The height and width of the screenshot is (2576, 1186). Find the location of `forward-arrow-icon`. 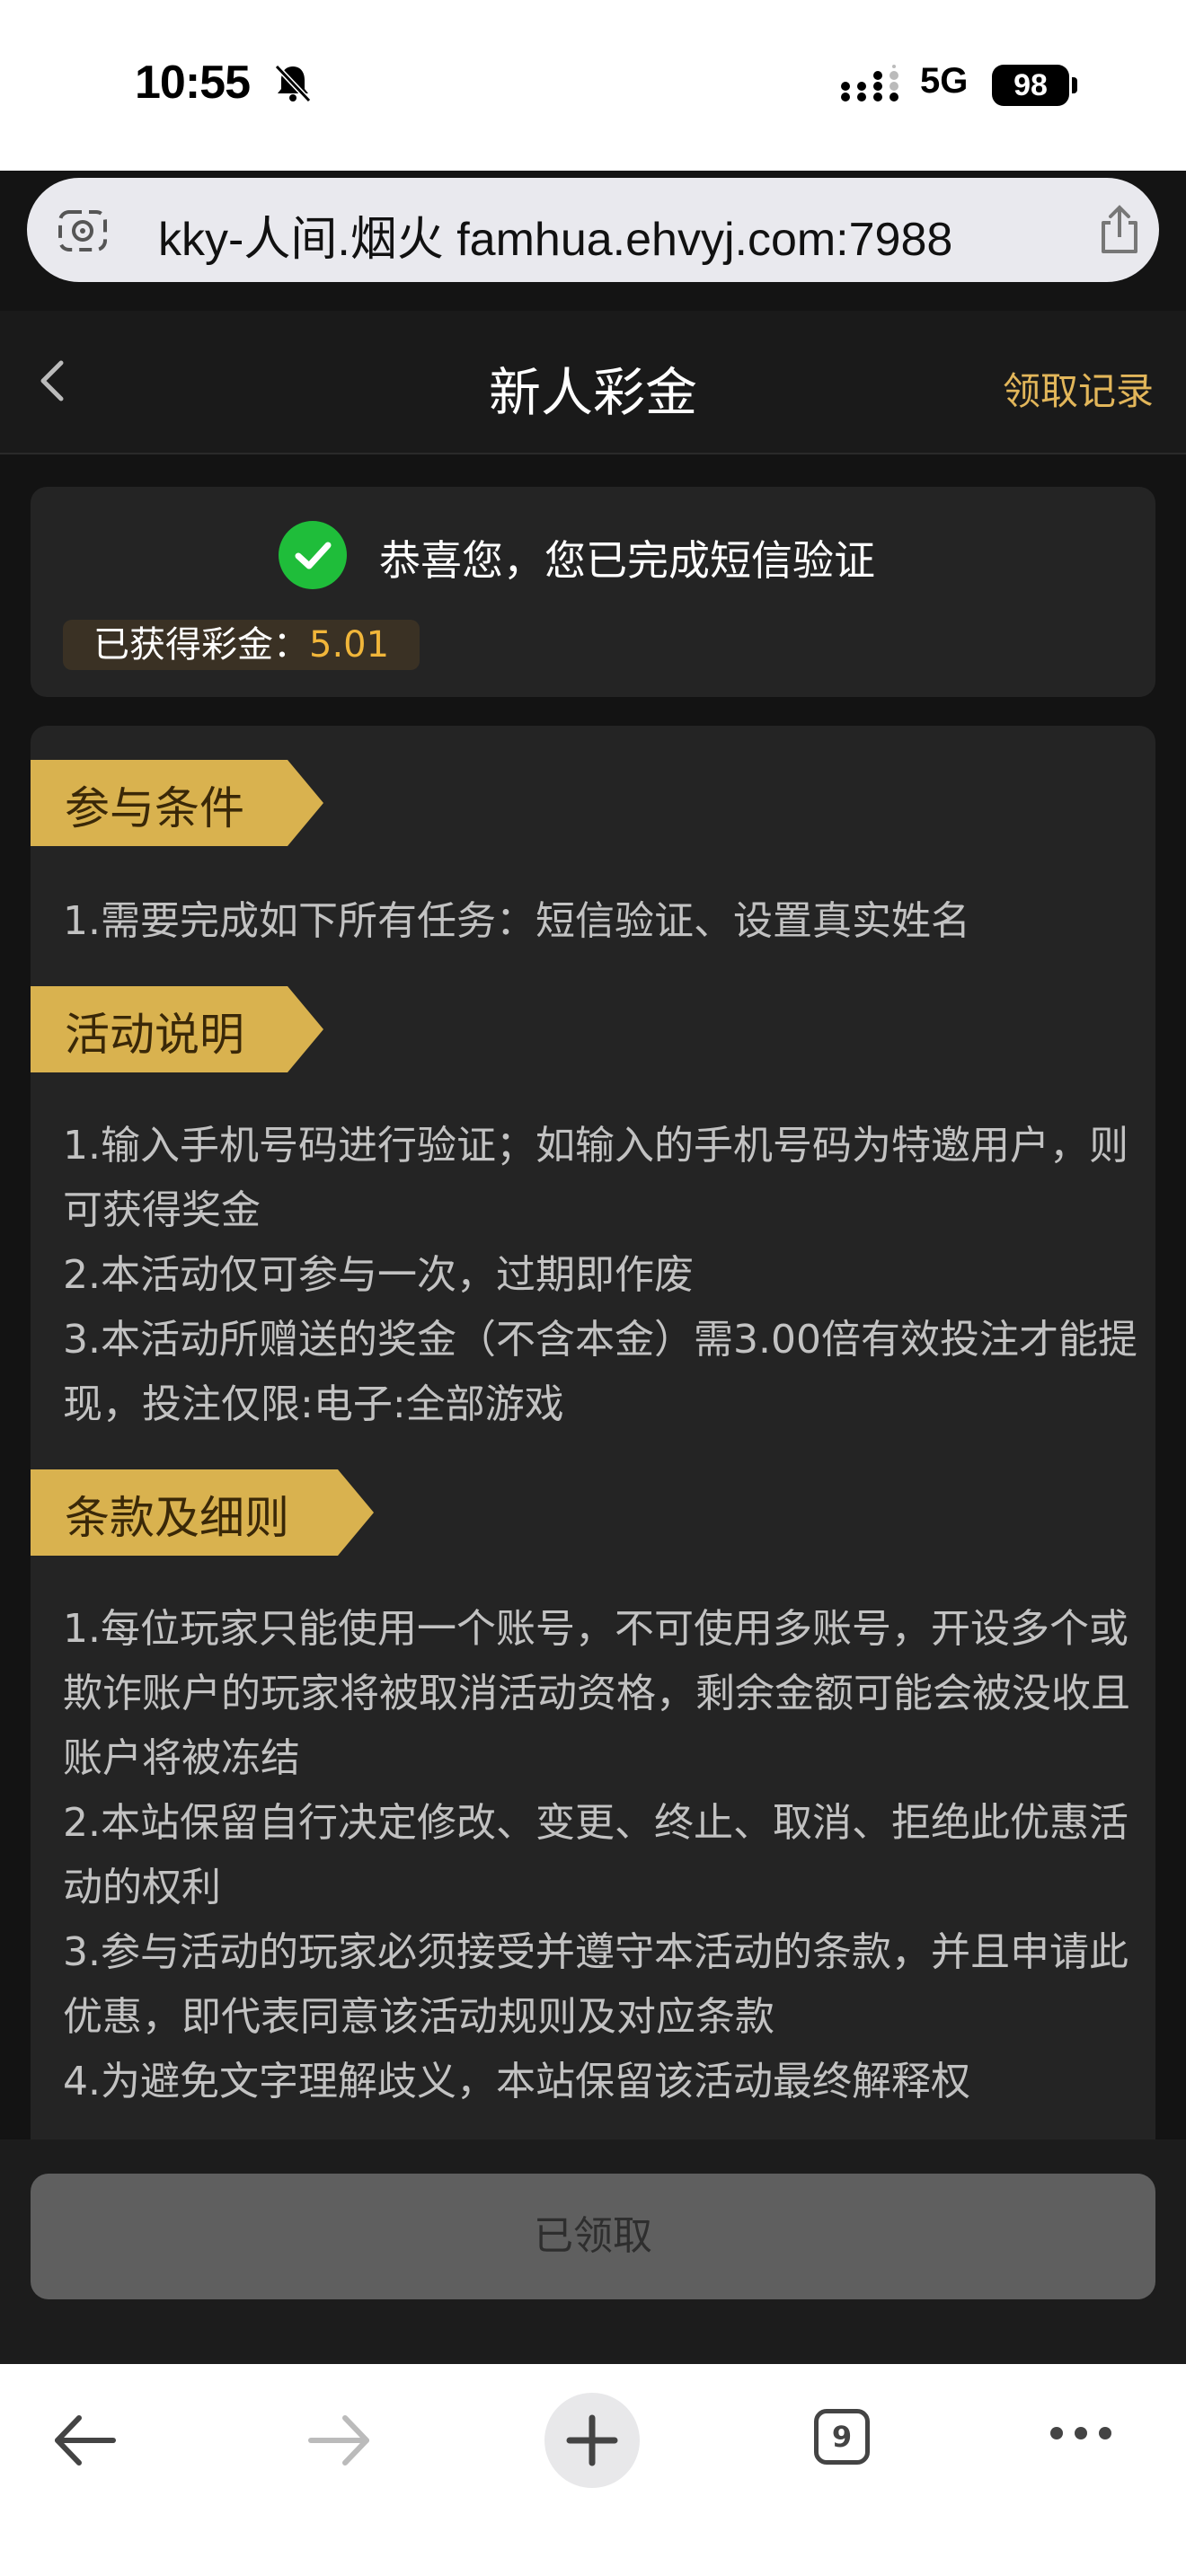

forward-arrow-icon is located at coordinates (339, 2440).